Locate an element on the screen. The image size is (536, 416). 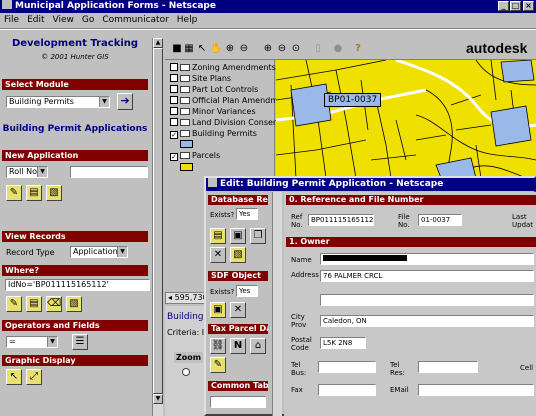
scroll-down-arrow: ▼ is located at coordinates (158, 399).